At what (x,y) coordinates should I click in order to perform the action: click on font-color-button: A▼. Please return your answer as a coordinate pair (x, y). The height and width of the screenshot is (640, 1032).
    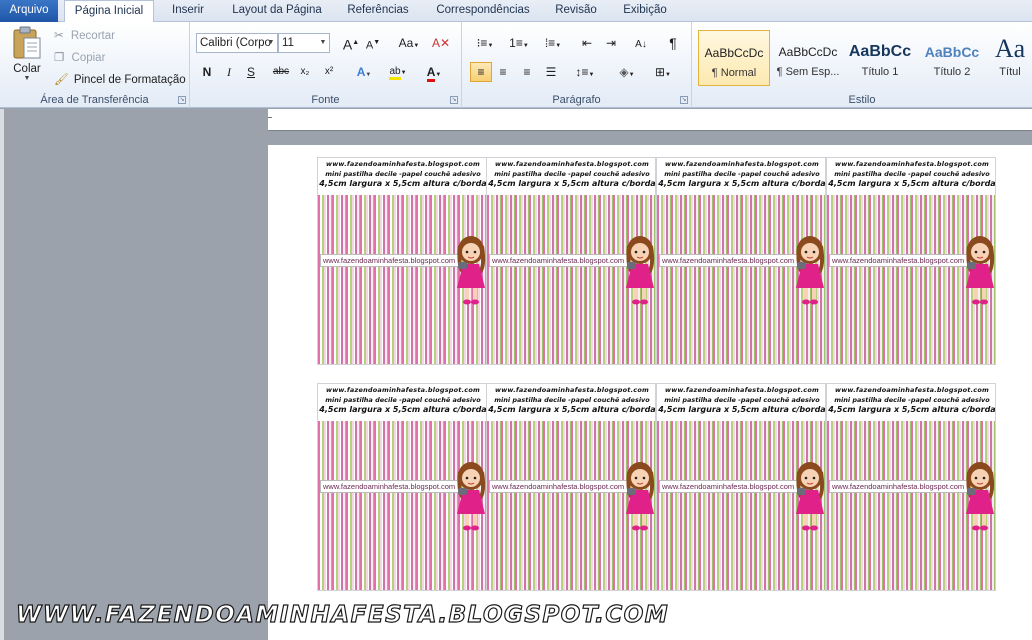
    Looking at the image, I should click on (434, 72).